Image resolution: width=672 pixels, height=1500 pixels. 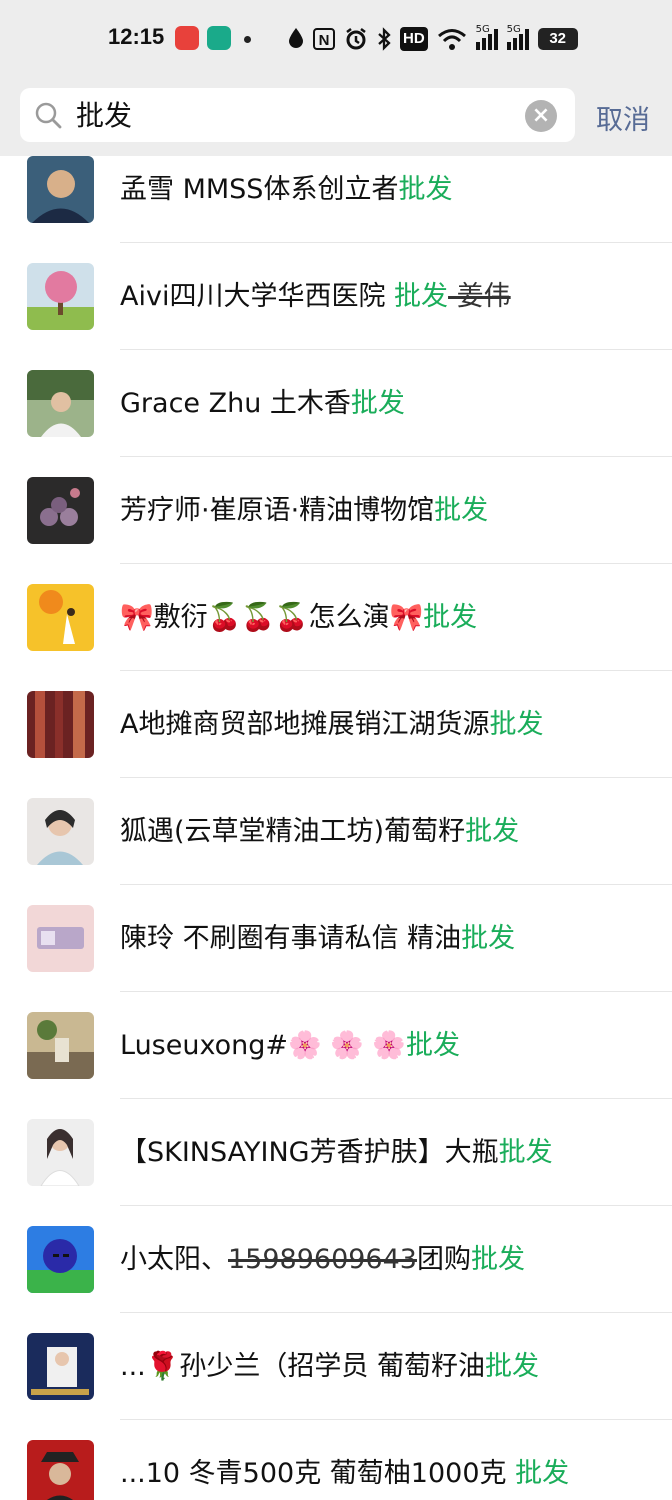 I want to click on list-item: 孟雪 MMSS体系创立者批发, so click(x=336, y=199).